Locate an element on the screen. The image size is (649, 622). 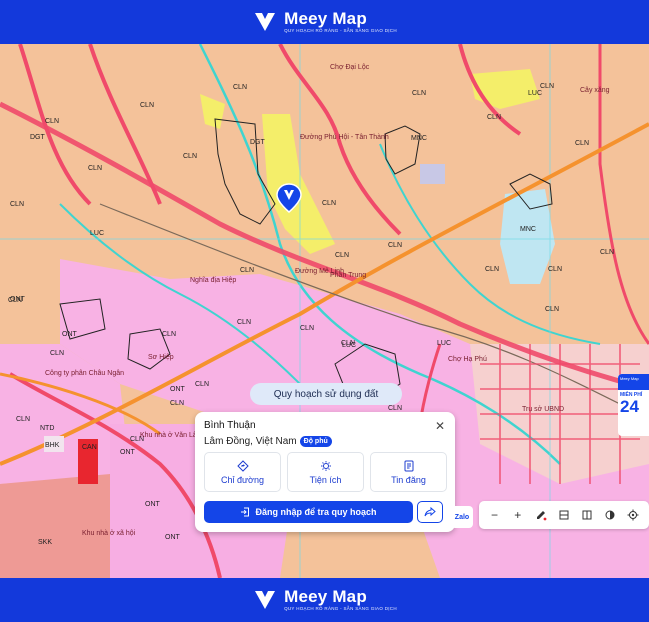
brand-tagline-bottom: QUY HOẠCH RÕ RÀNG - SẴN SÀNG GIAO DỊCH is located at coordinates (340, 609).